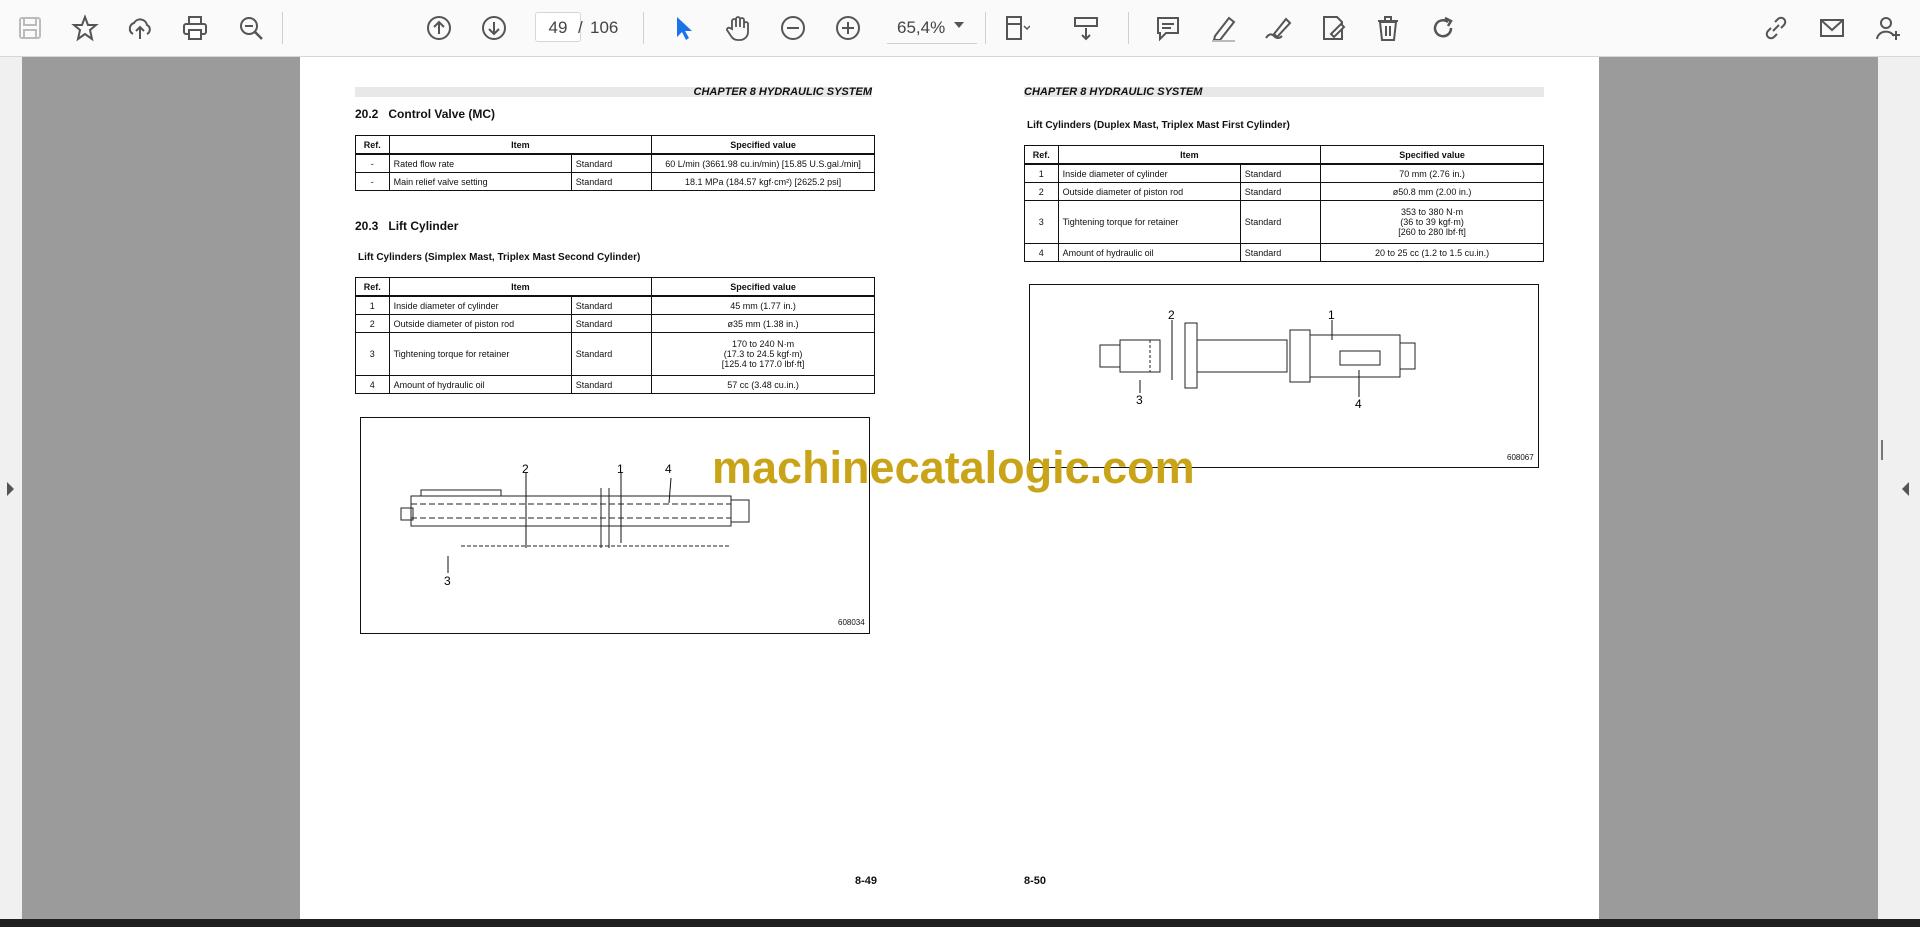  What do you see at coordinates (494, 28) in the screenshot?
I see `page-down-icon` at bounding box center [494, 28].